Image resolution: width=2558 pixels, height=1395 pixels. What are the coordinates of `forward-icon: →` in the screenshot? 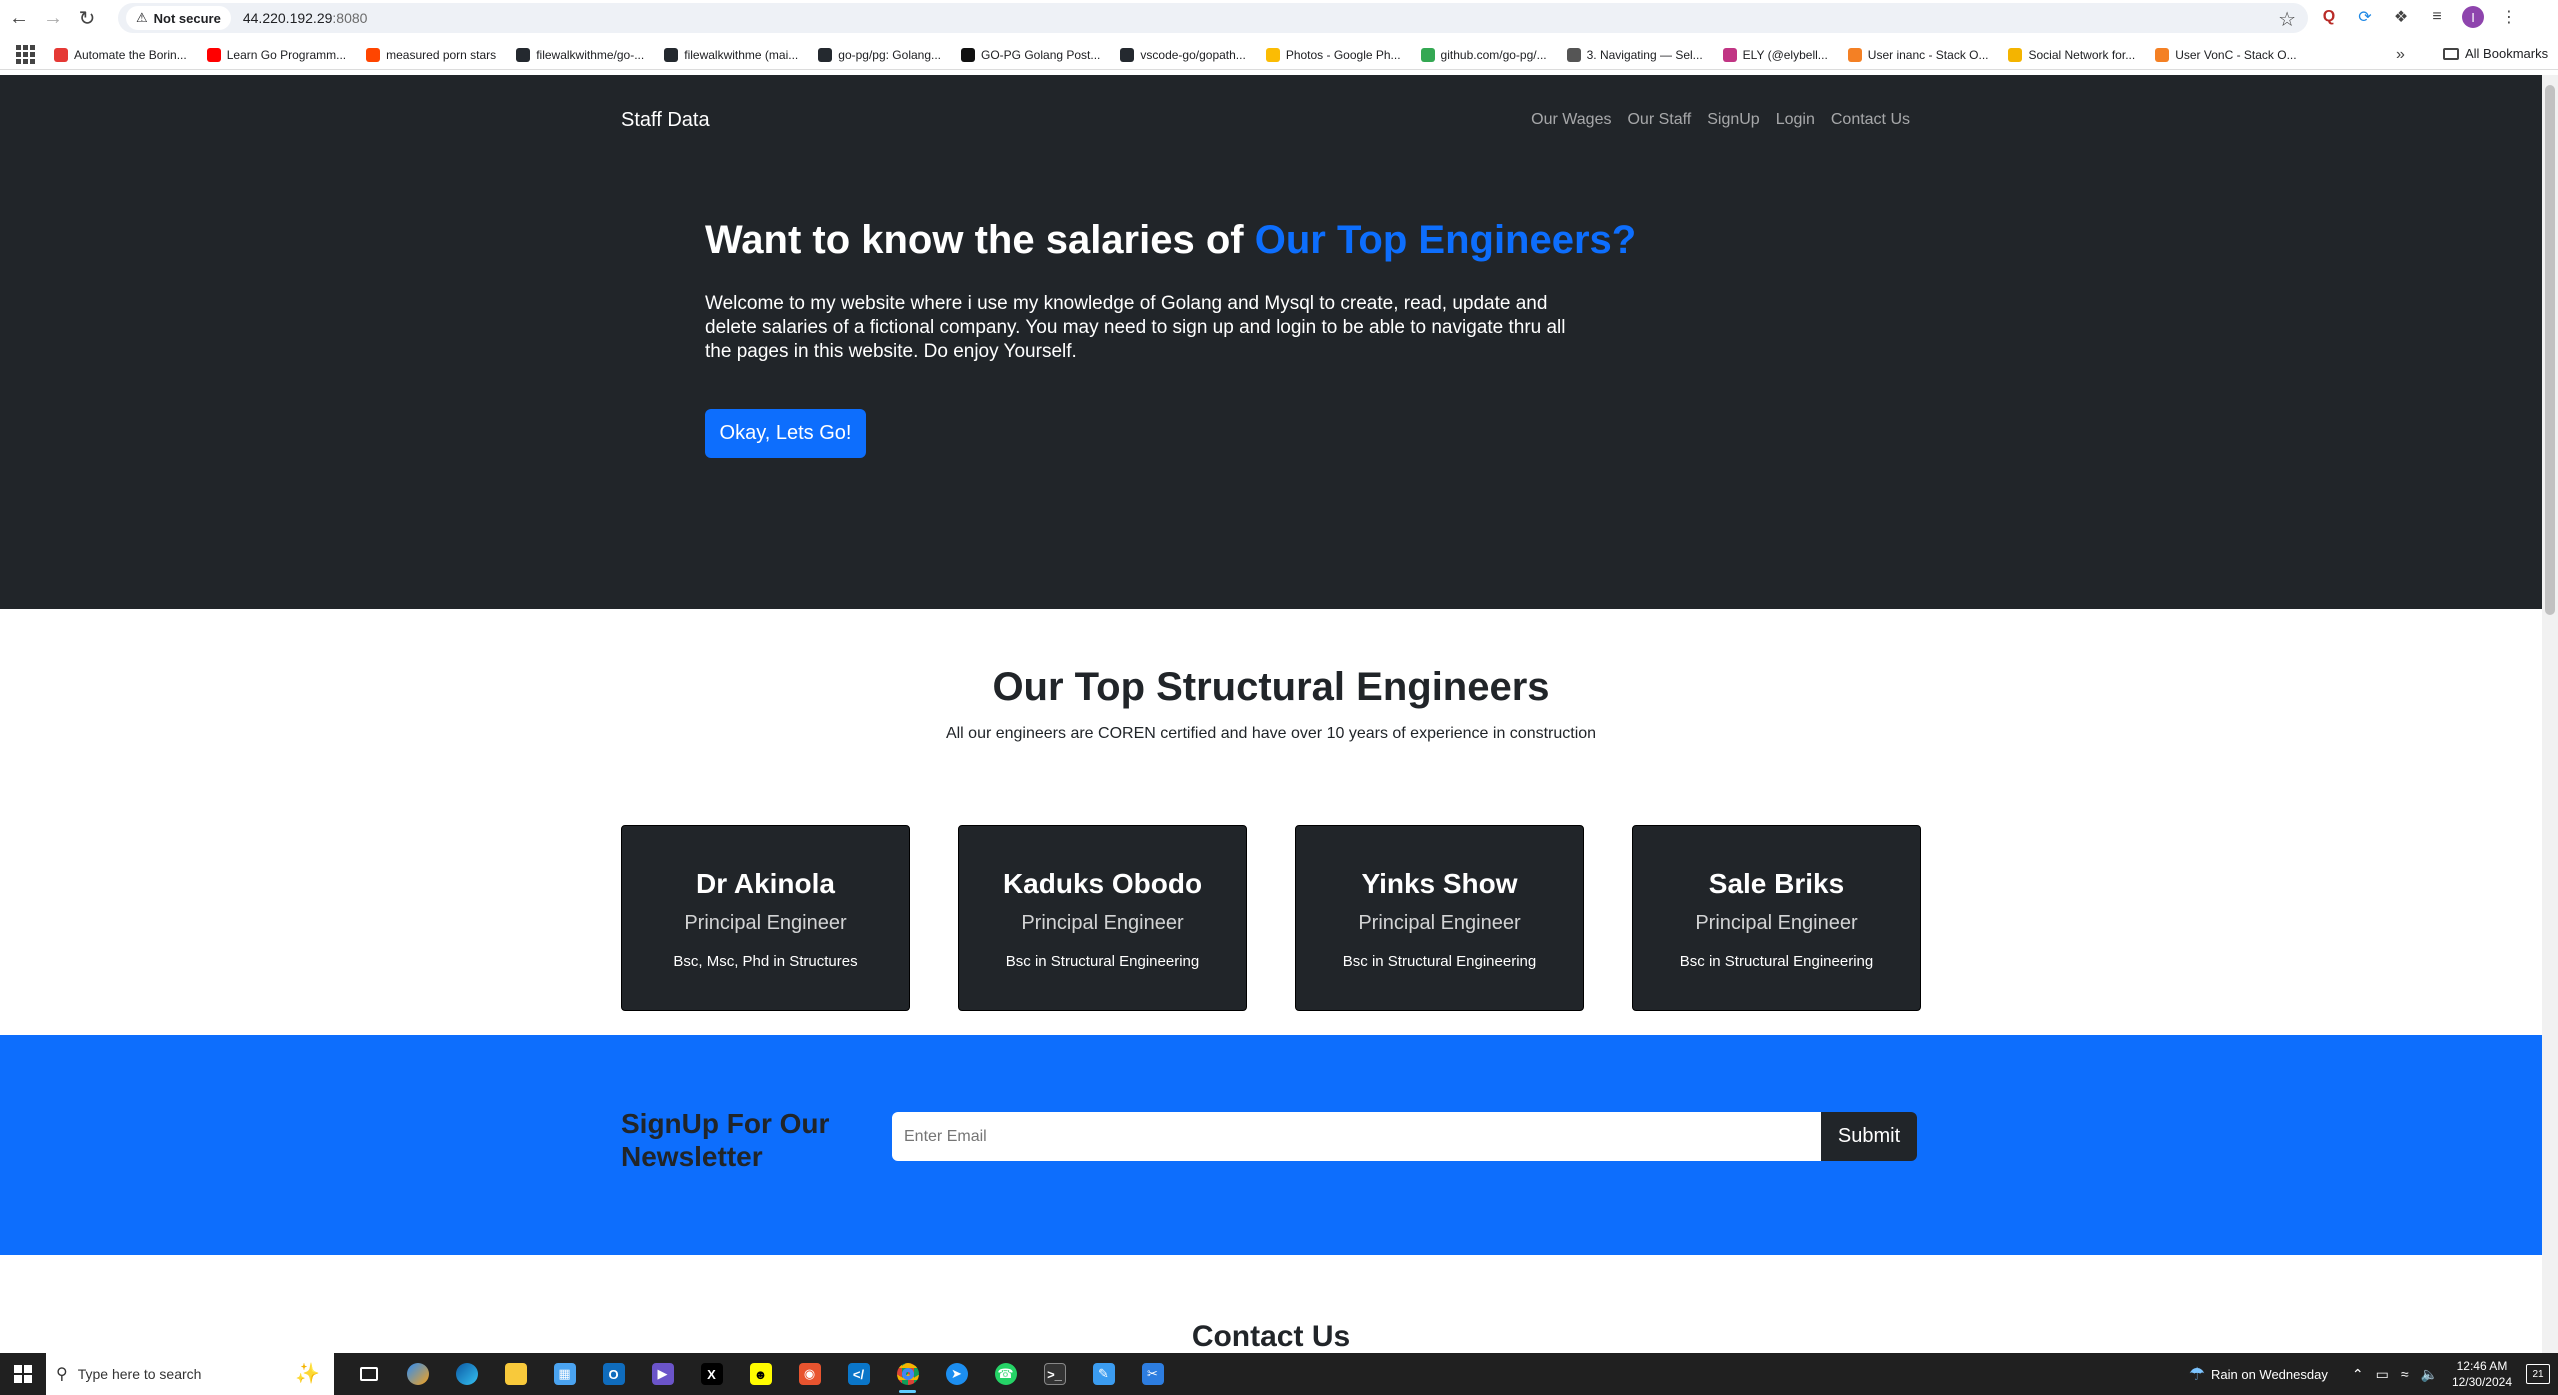 It's located at (53, 18).